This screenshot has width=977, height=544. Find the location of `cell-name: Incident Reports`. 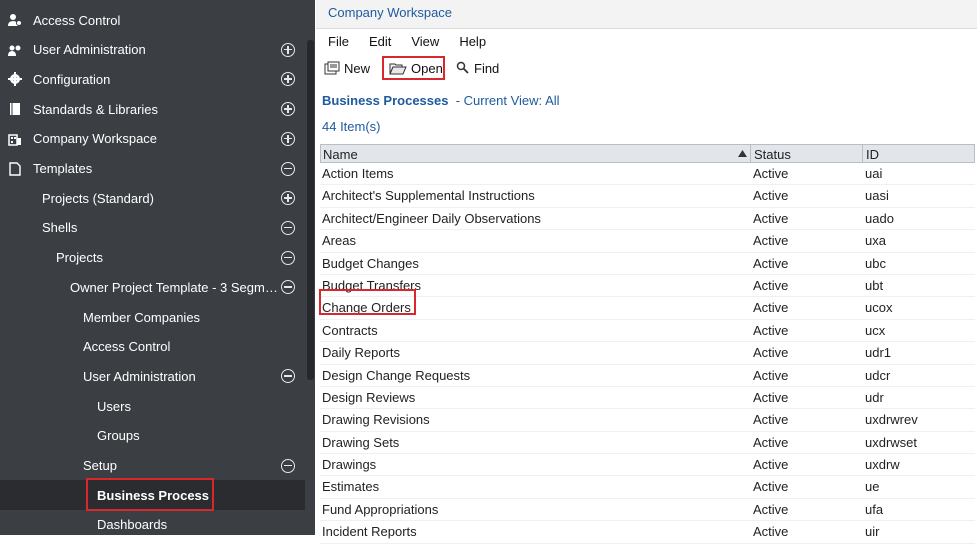

cell-name: Incident Reports is located at coordinates (369, 532).